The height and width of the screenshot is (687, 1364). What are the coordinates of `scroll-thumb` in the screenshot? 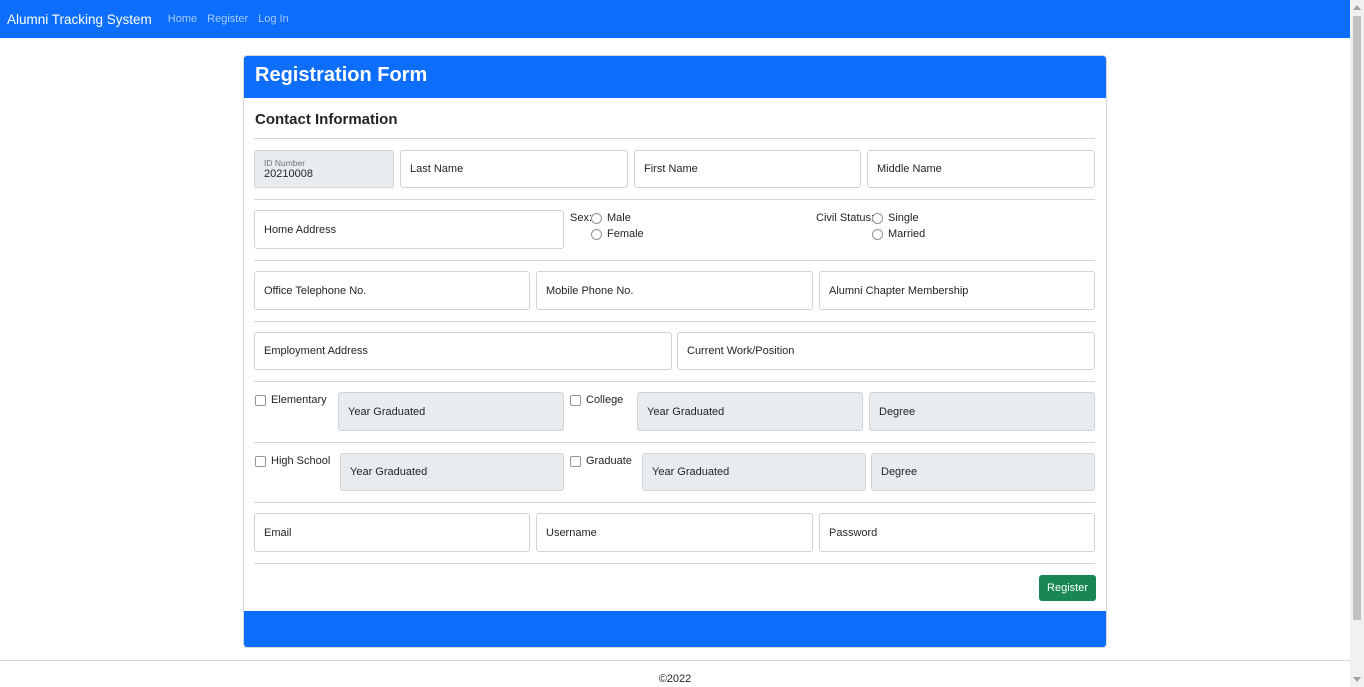 It's located at (1357, 318).